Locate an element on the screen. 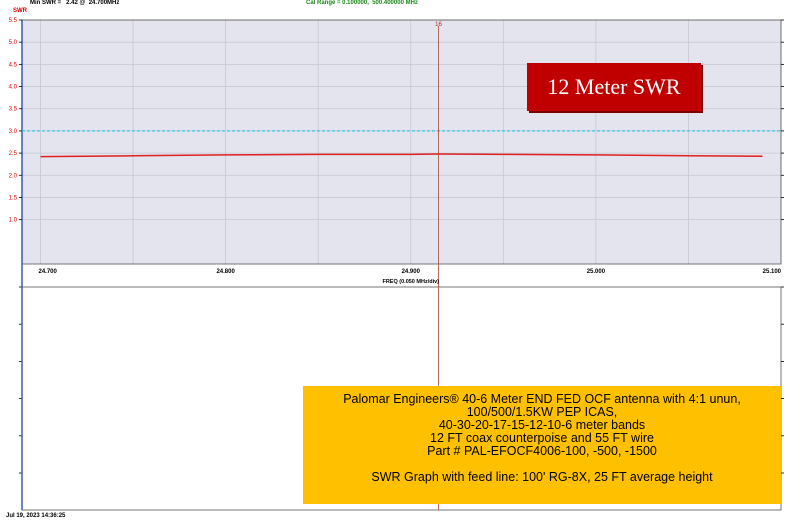 Image resolution: width=800 pixels, height=523 pixels. marker-label: 16 is located at coordinates (438, 25).